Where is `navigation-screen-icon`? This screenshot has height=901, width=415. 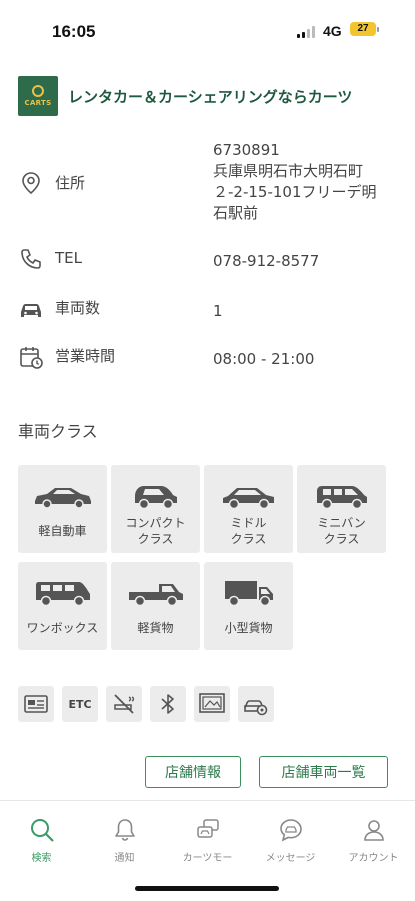 navigation-screen-icon is located at coordinates (212, 703).